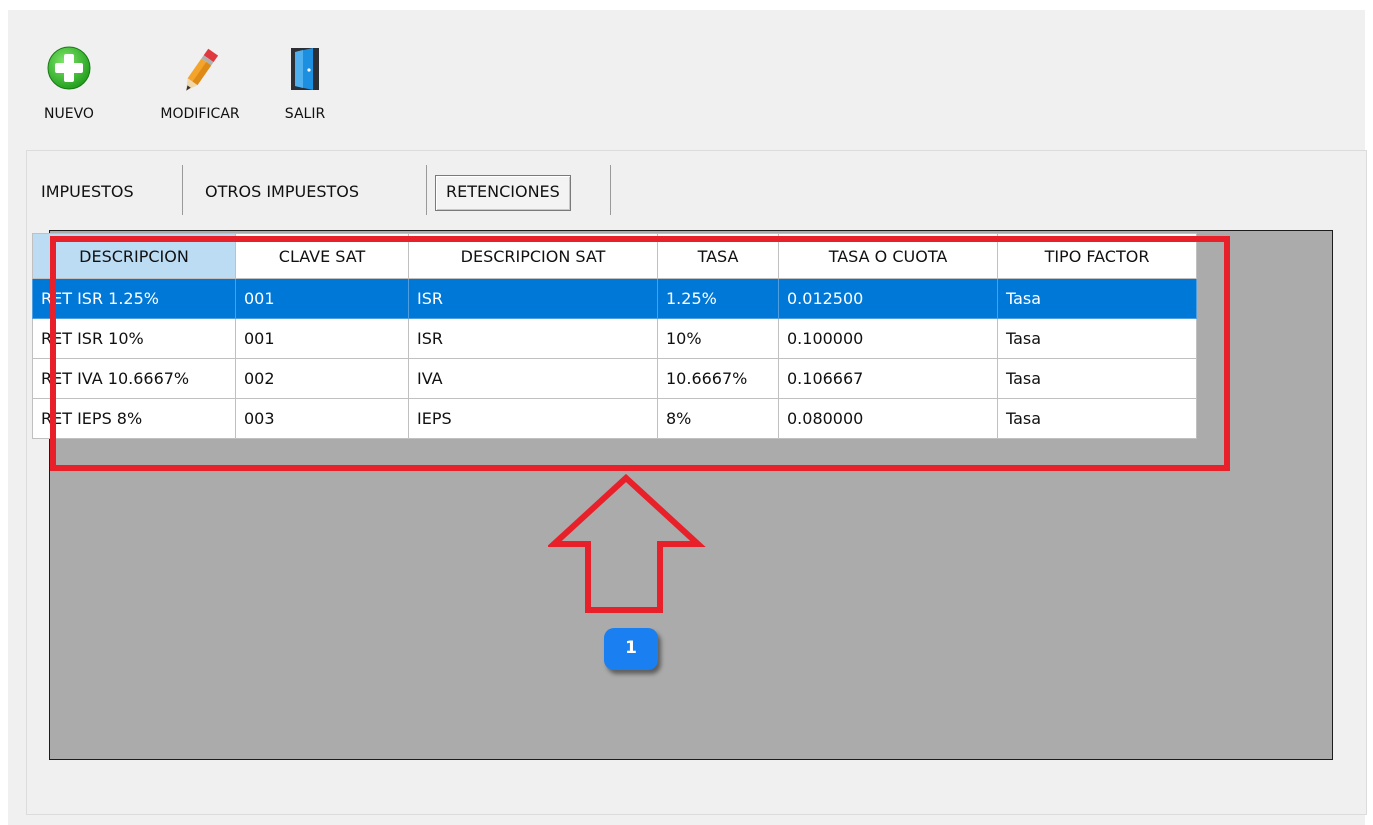 This screenshot has width=1373, height=825. I want to click on cell-tasa: 1.25%, so click(718, 298).